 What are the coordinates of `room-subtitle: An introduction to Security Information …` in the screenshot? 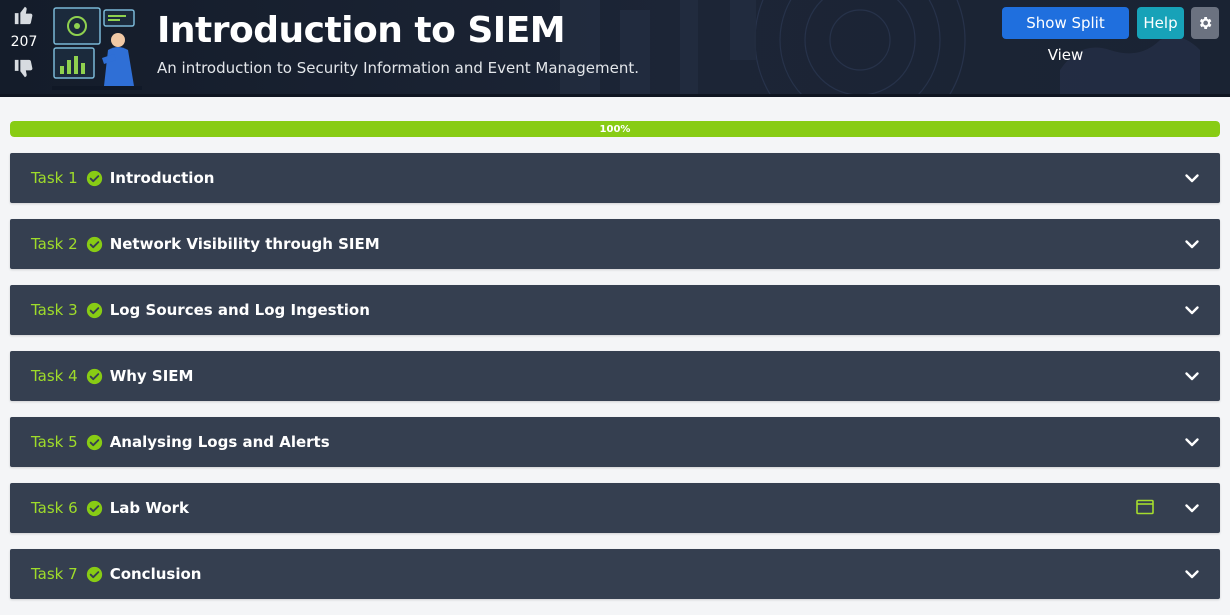 It's located at (398, 68).